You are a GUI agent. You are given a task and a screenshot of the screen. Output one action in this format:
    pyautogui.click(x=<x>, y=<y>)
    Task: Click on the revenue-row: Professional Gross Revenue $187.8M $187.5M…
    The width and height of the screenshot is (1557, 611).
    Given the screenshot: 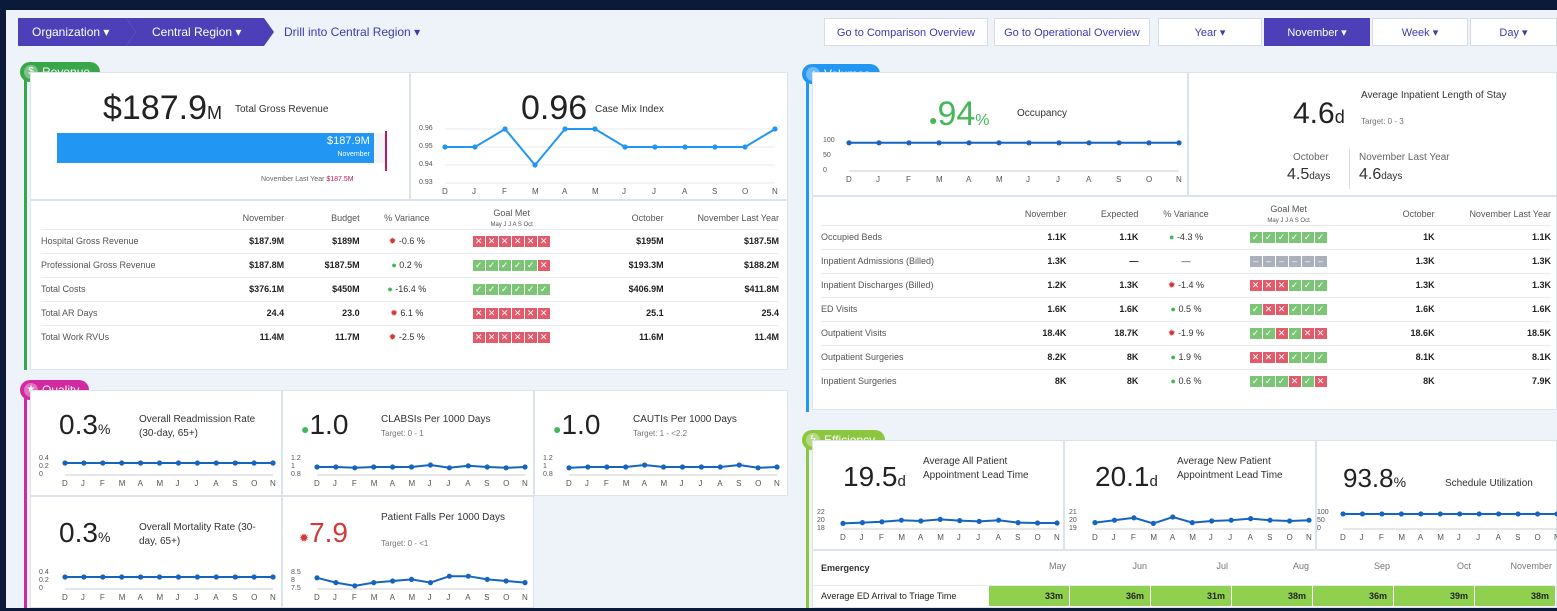 What is the action you would take?
    pyautogui.click(x=410, y=264)
    